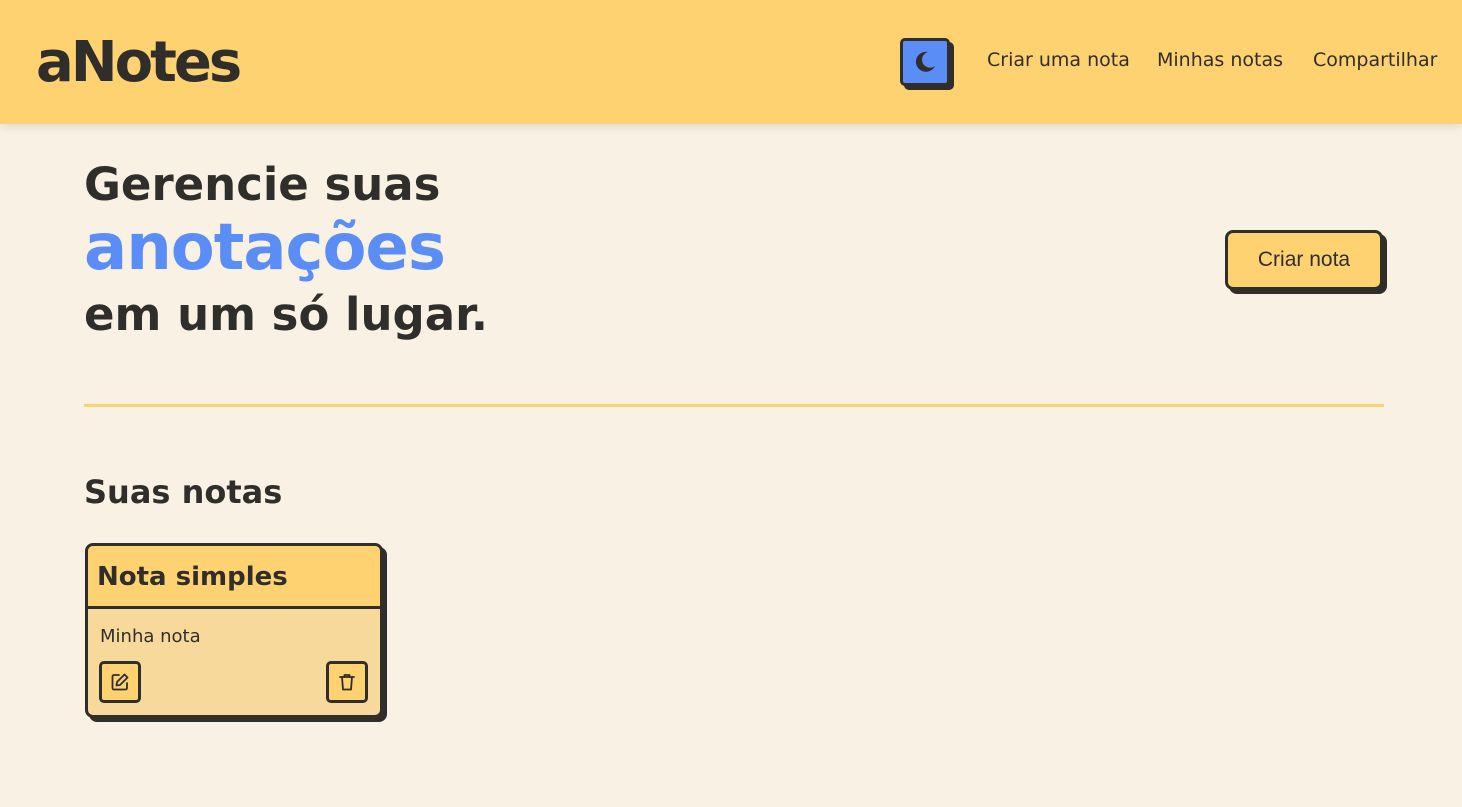 The width and height of the screenshot is (1462, 807). I want to click on delete-note-button, so click(347, 682).